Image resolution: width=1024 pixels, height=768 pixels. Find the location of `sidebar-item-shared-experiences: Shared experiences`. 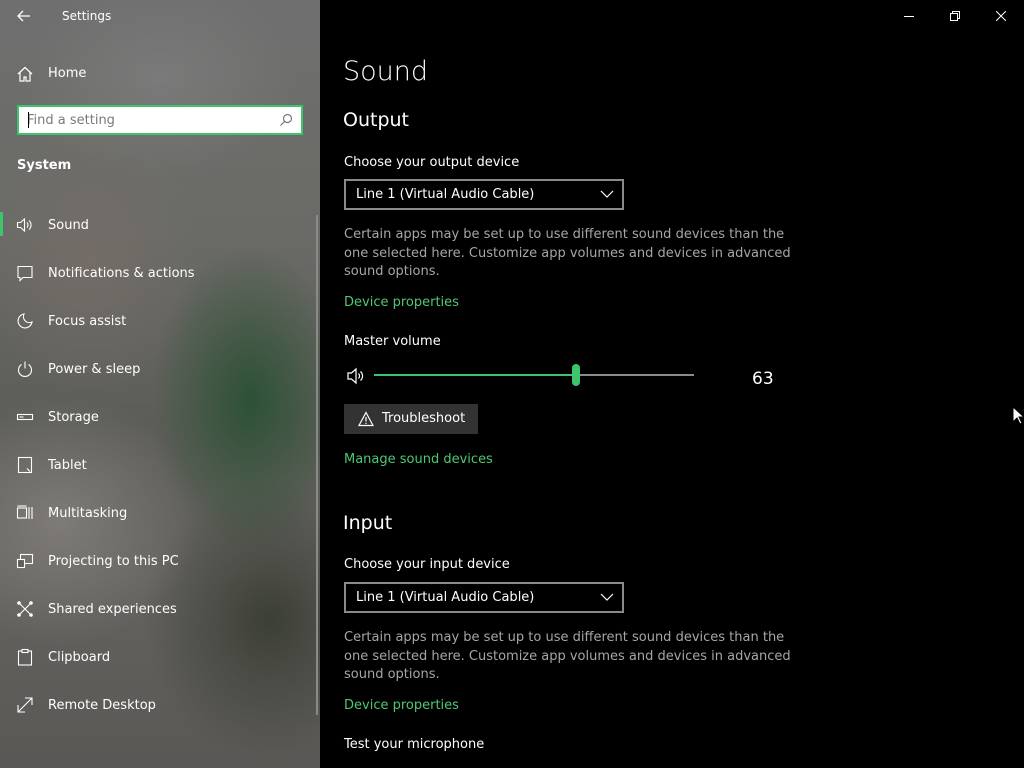

sidebar-item-shared-experiences: Shared experiences is located at coordinates (158, 616).